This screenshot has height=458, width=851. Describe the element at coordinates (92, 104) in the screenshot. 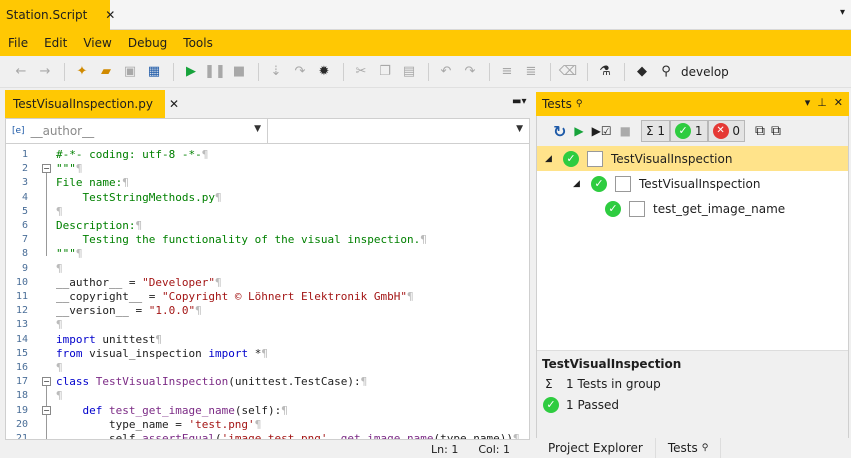

I see `editor-tab: TestVisualInspection.py ✕` at that location.